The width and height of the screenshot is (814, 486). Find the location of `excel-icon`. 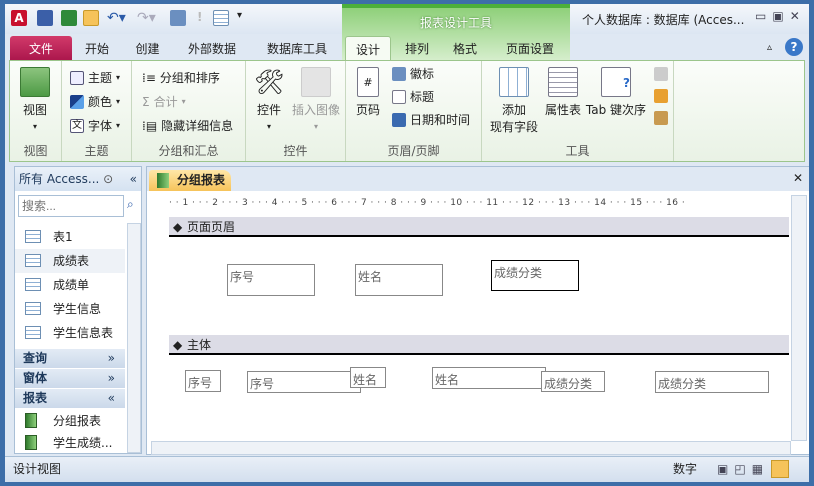

excel-icon is located at coordinates (69, 18).